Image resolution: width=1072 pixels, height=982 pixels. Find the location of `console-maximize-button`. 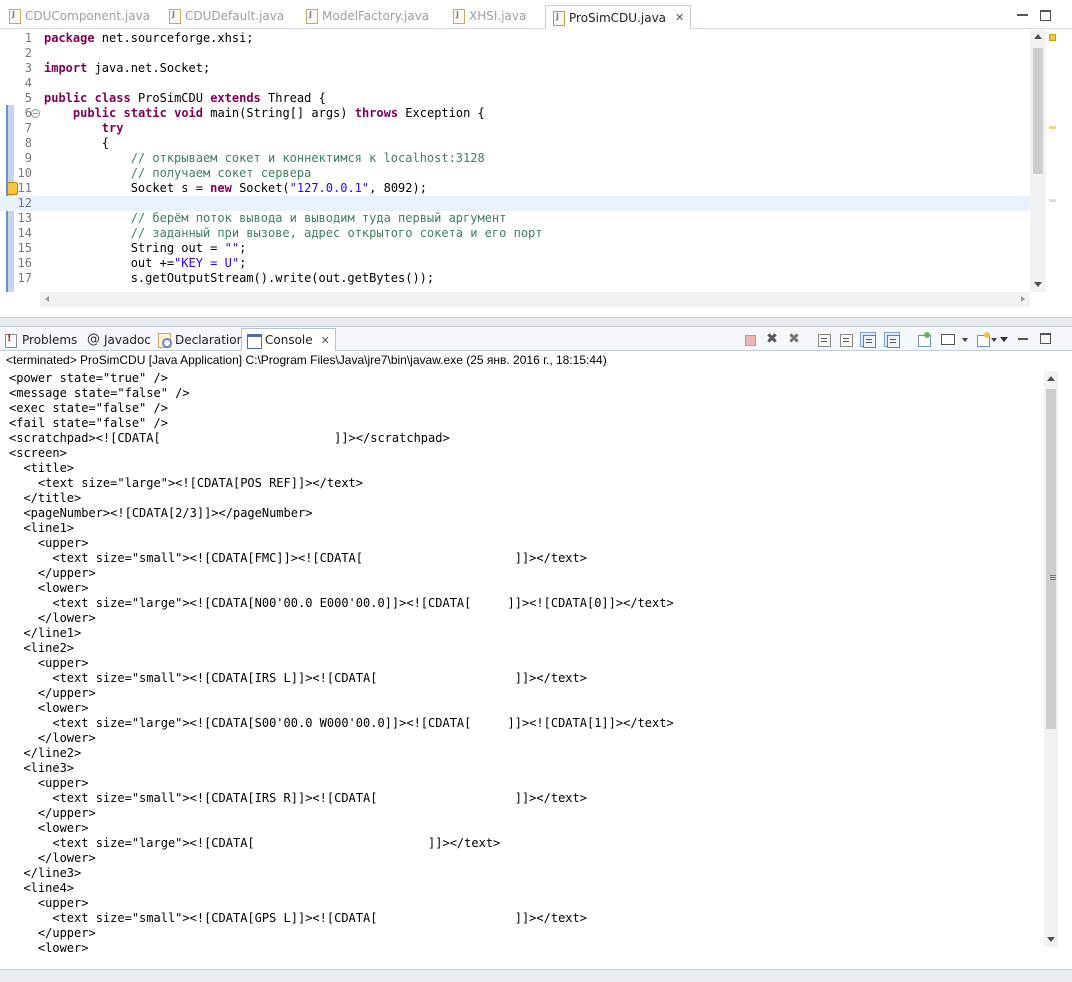

console-maximize-button is located at coordinates (1045, 338).